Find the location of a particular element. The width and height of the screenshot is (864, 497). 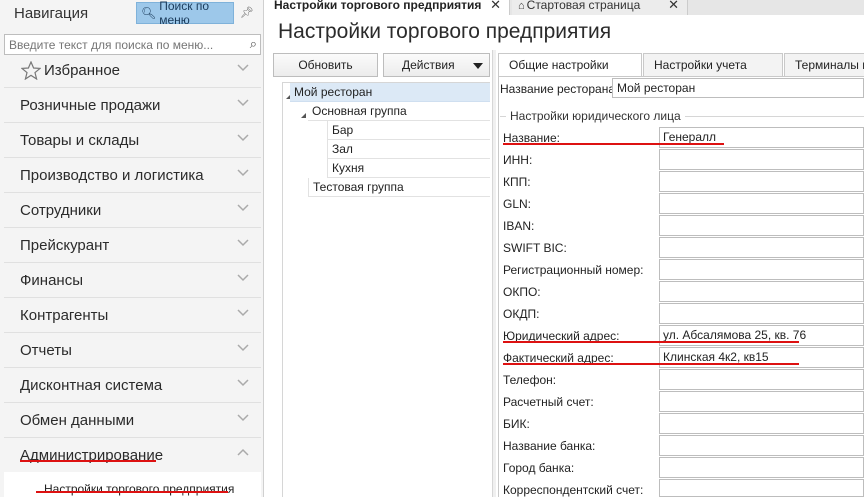

nav-item-finance: Финансы is located at coordinates (132, 281).